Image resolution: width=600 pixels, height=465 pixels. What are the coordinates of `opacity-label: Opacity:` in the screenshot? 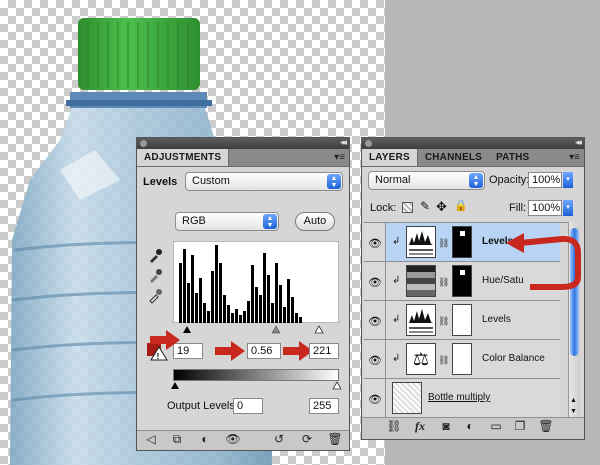 It's located at (509, 180).